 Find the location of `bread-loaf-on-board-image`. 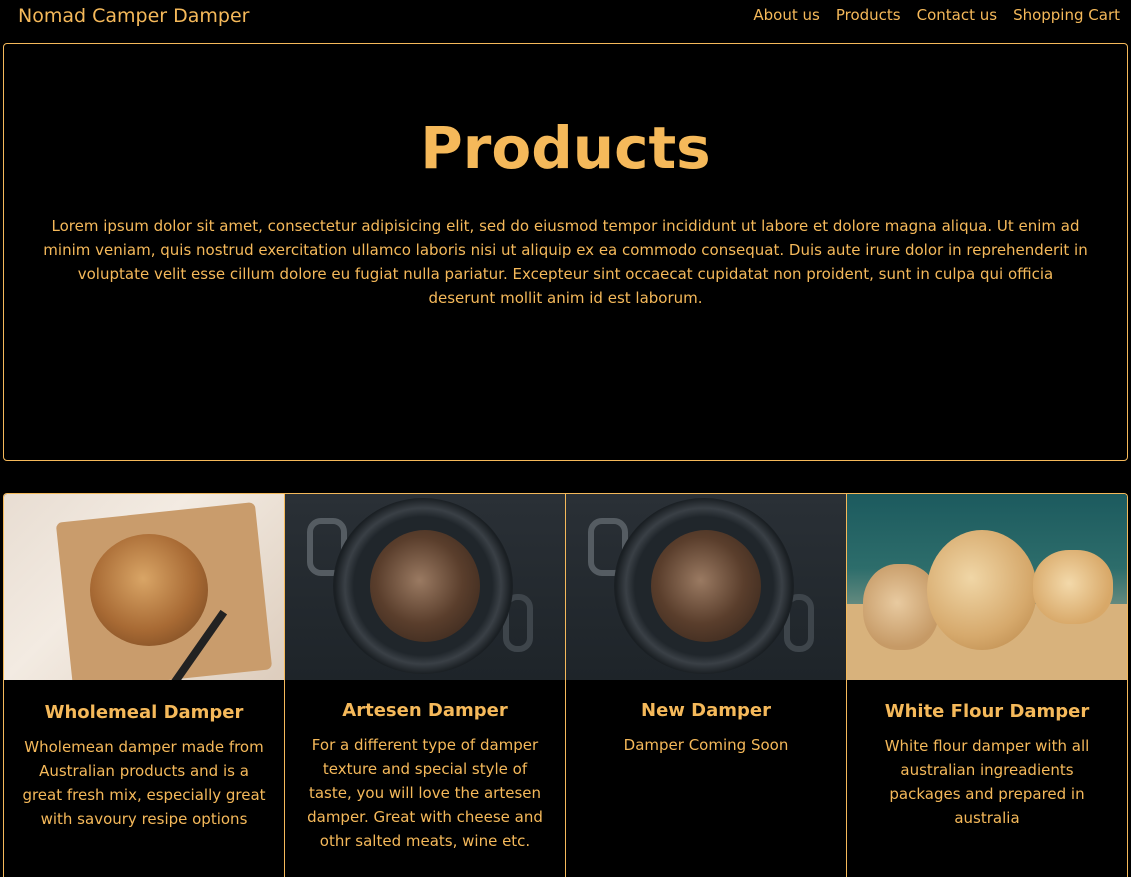

bread-loaf-on-board-image is located at coordinates (144, 587).